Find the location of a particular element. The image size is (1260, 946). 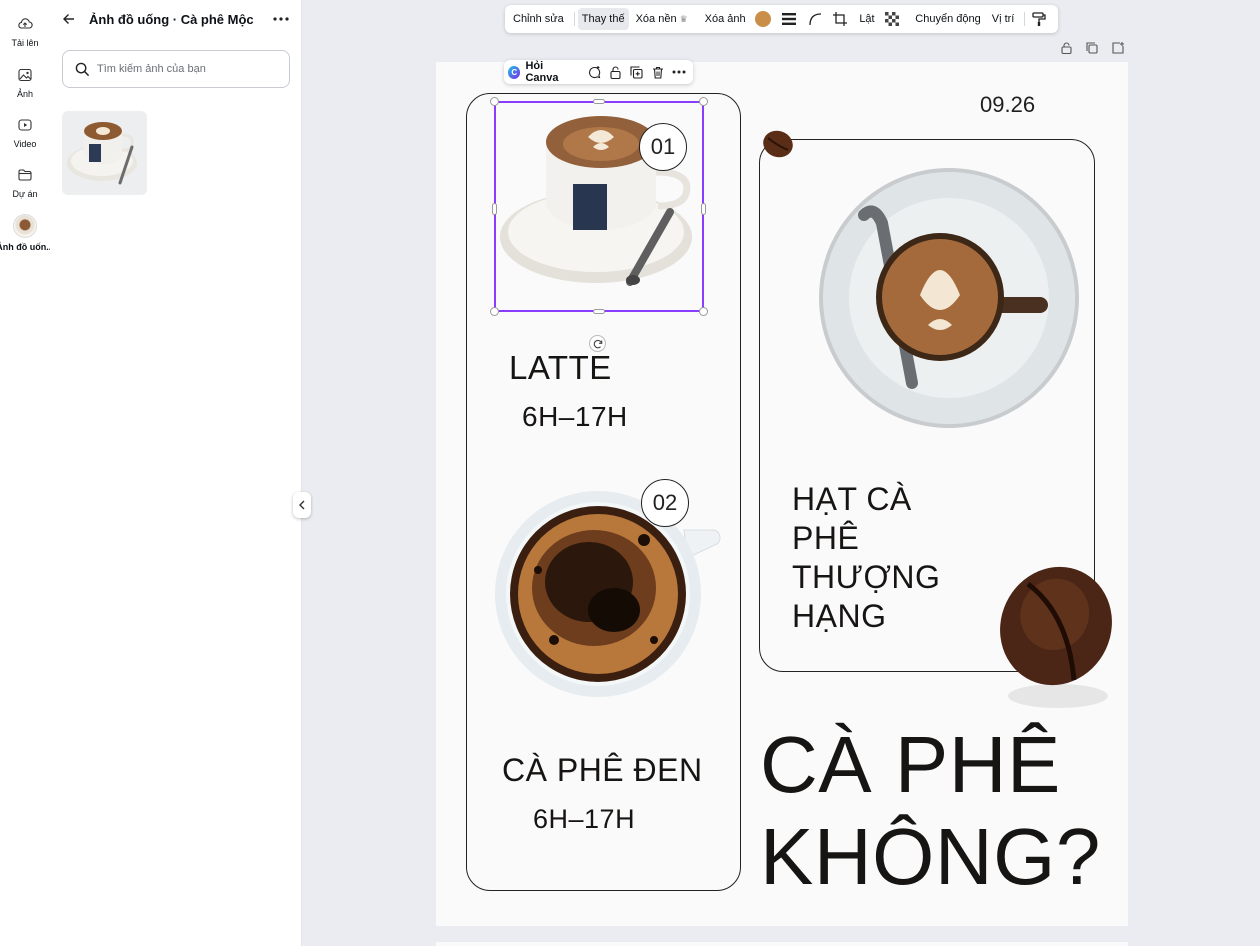

rail-label: Ảnh is located at coordinates (24, 94).